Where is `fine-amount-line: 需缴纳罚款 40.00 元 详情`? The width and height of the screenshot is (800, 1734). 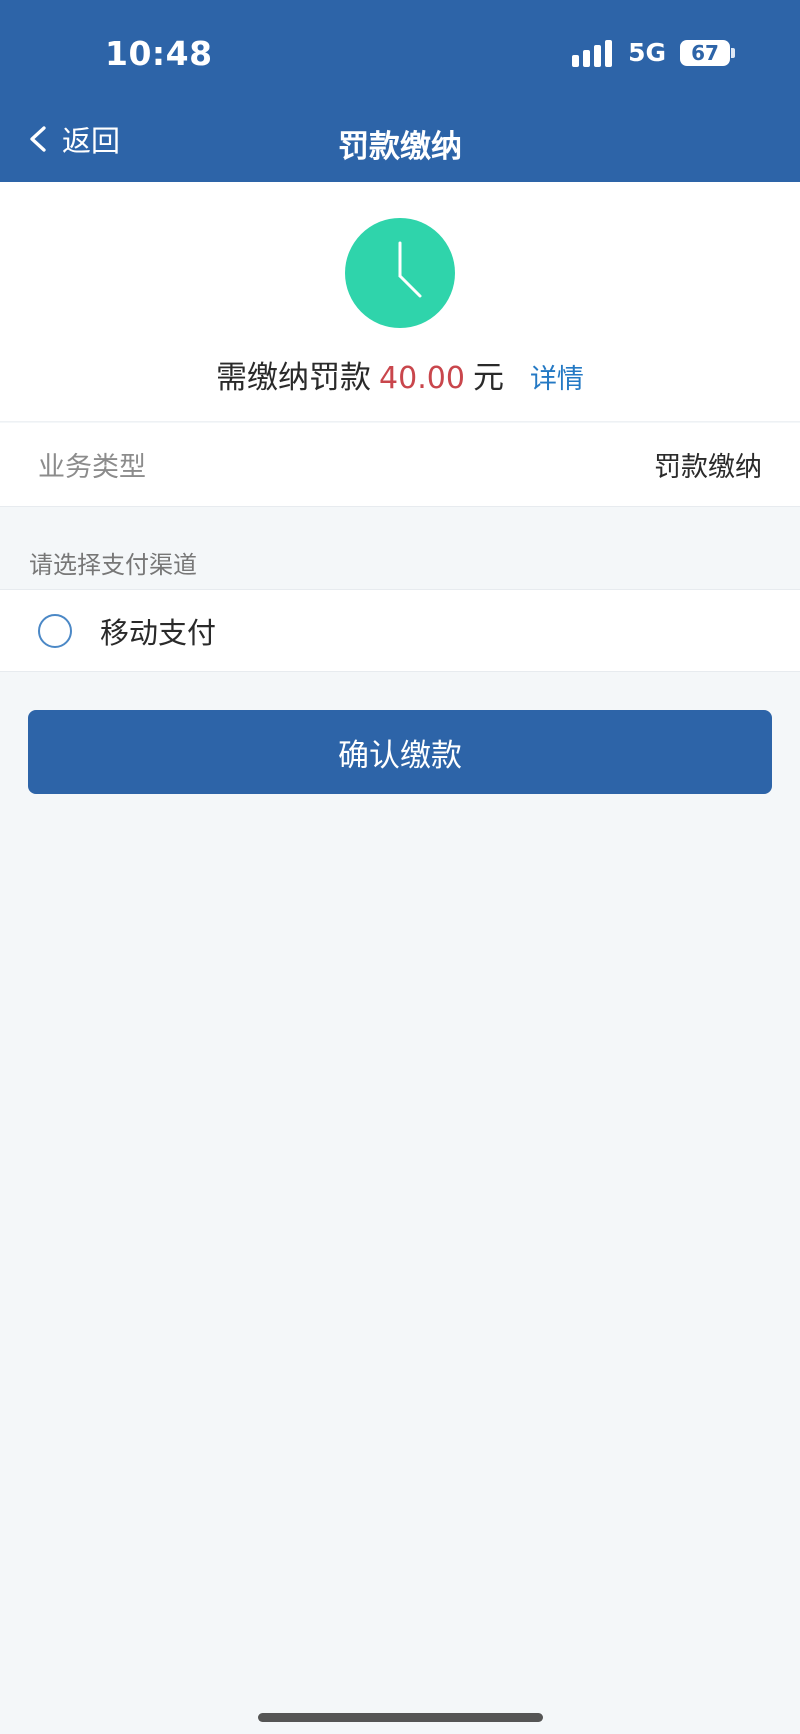 fine-amount-line: 需缴纳罚款 40.00 元 详情 is located at coordinates (400, 374).